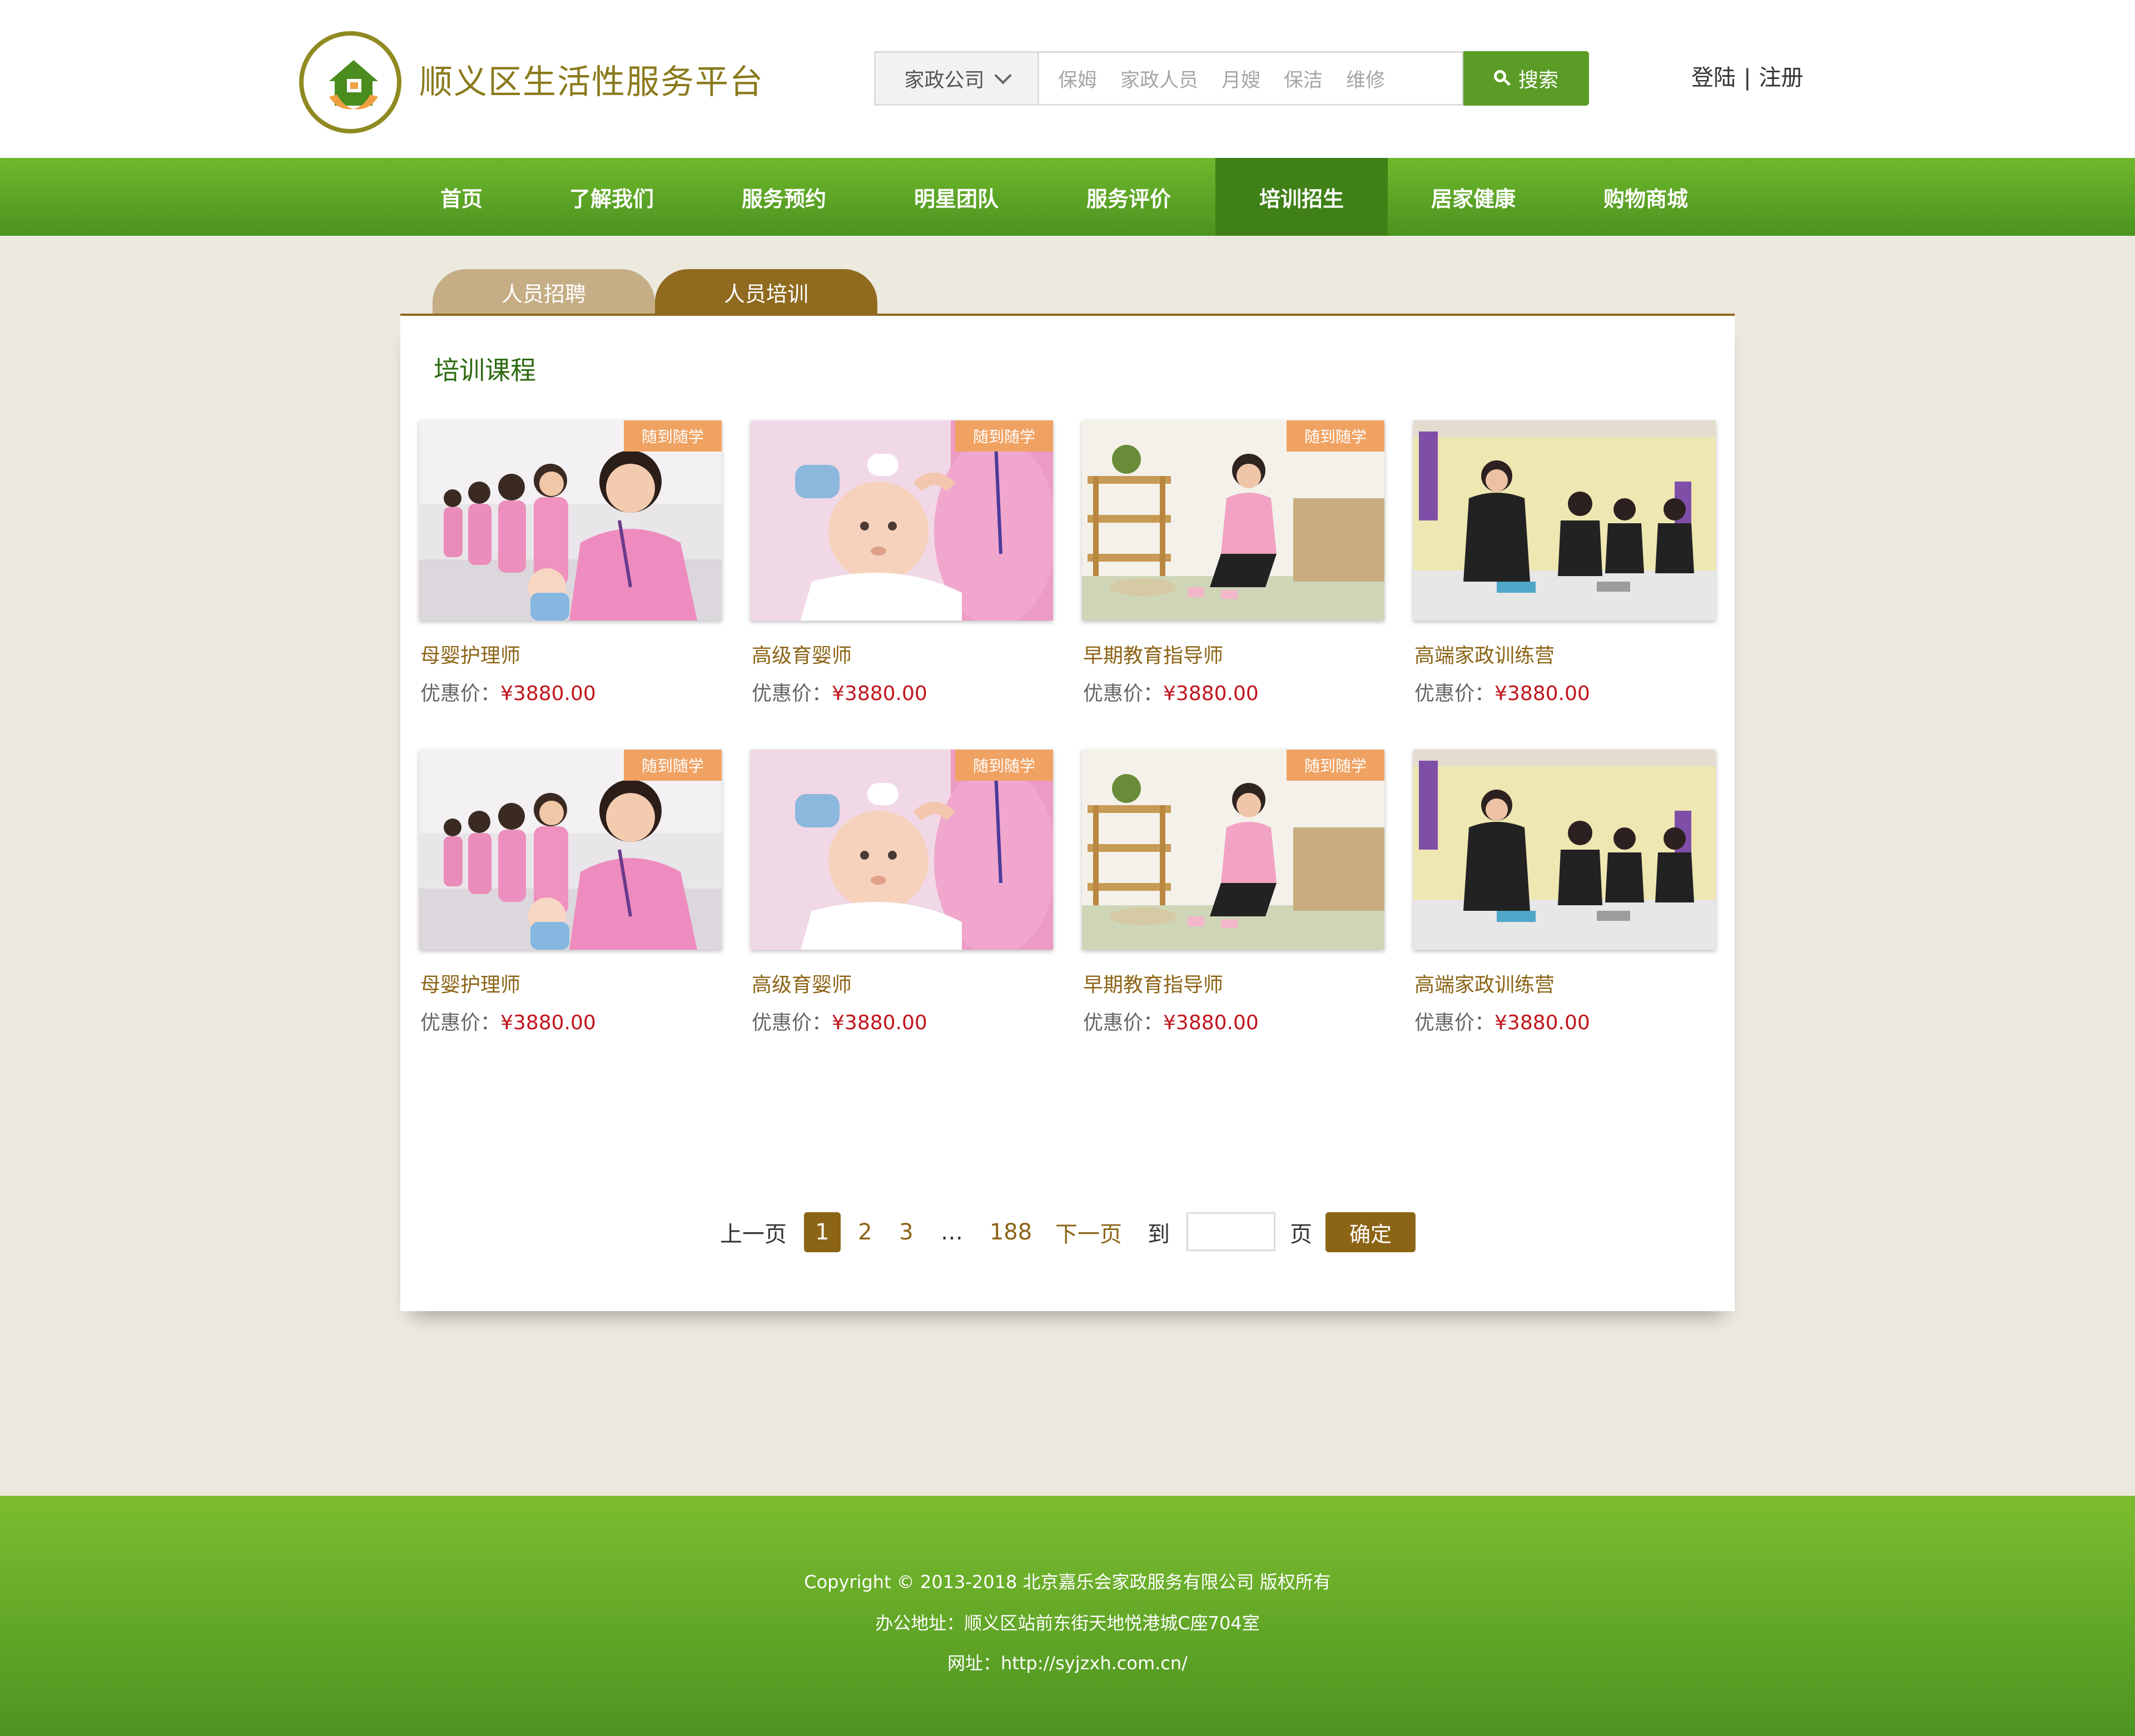 This screenshot has height=1736, width=2135. I want to click on search-box: 家政公司 保姆 家政人员 月嫂 保洁 维修, so click(1169, 78).